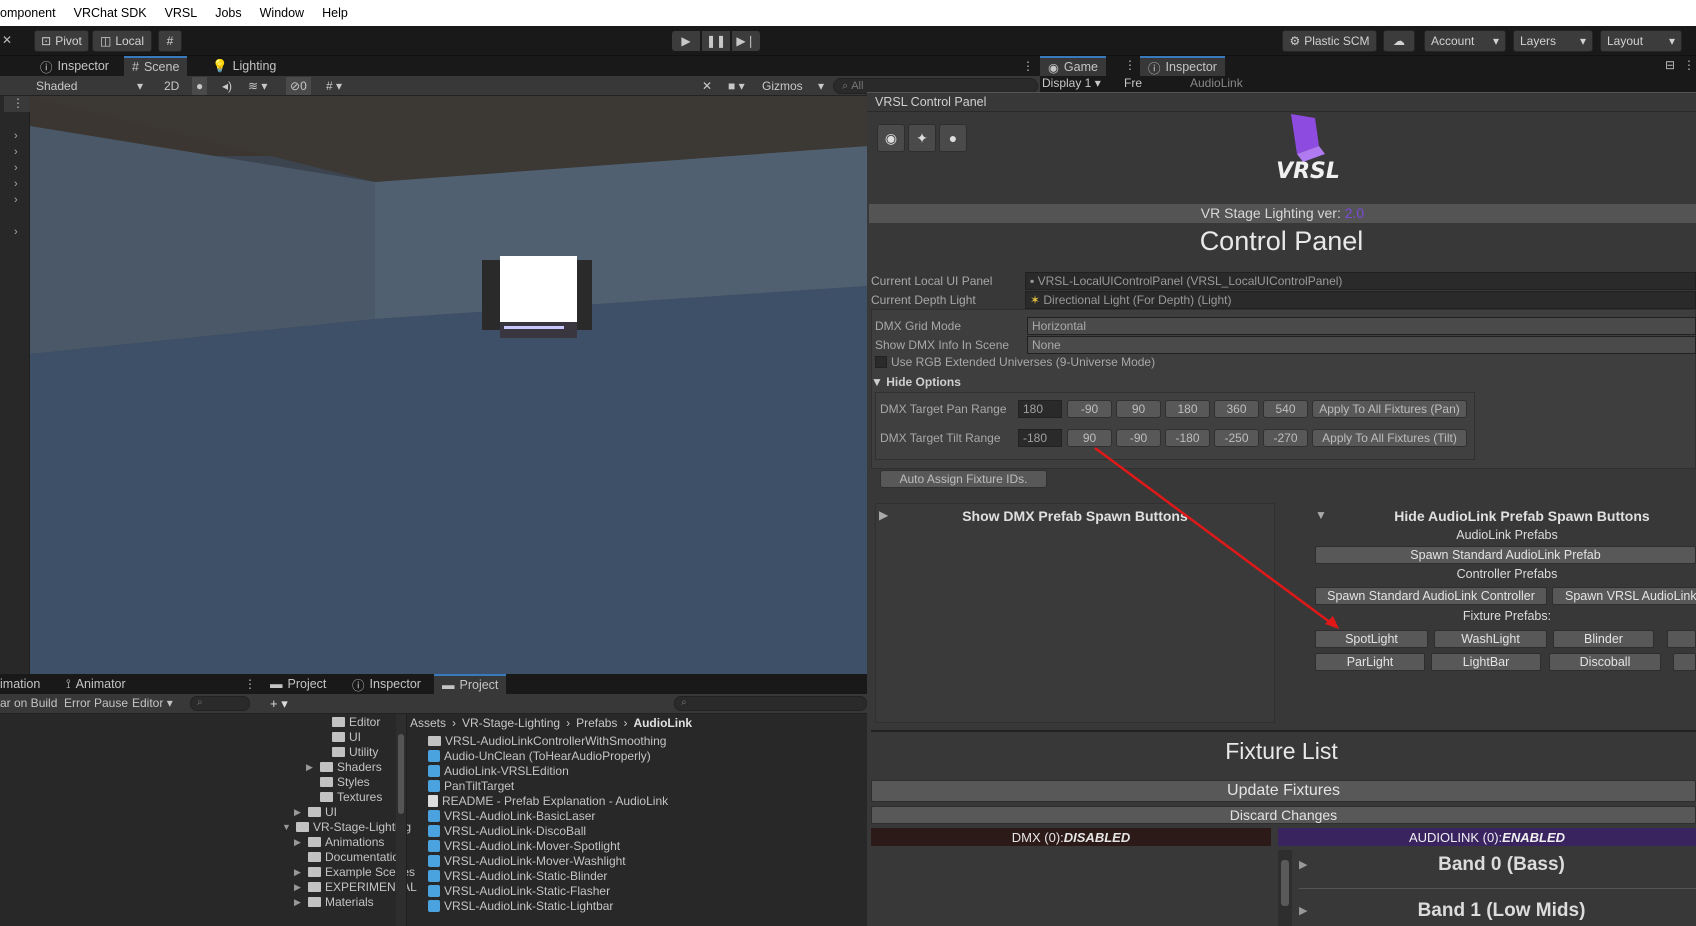  Describe the element at coordinates (346, 827) in the screenshot. I see `tree-item: ▼ VR-Stage-Lighting` at that location.